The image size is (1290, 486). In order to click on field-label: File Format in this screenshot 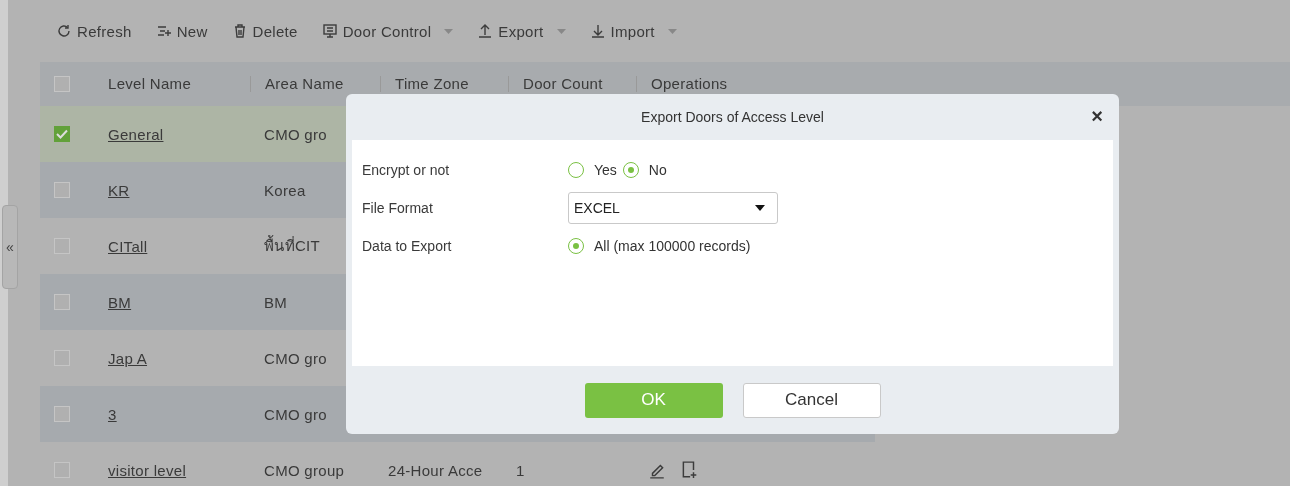, I will do `click(398, 208)`.